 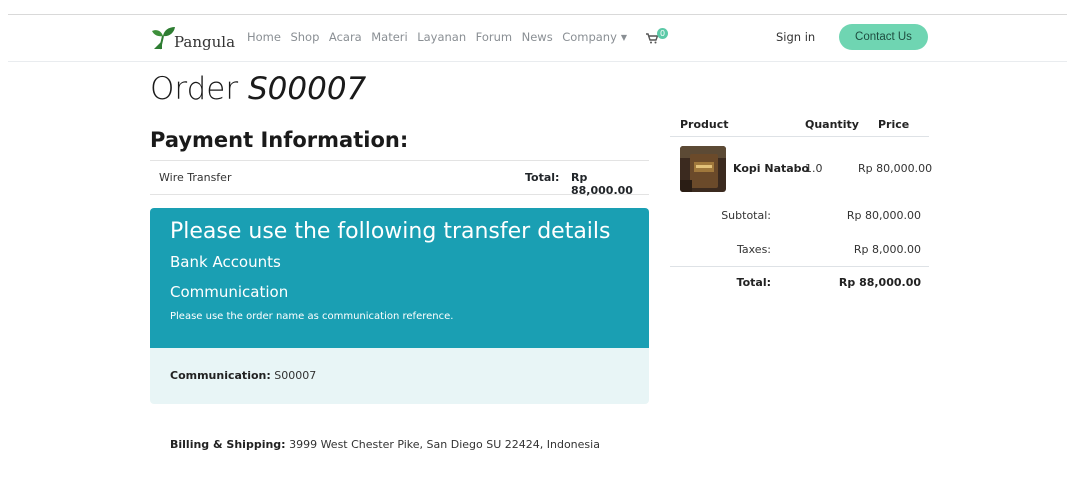 I want to click on col-quantity: Quantity, so click(x=832, y=124).